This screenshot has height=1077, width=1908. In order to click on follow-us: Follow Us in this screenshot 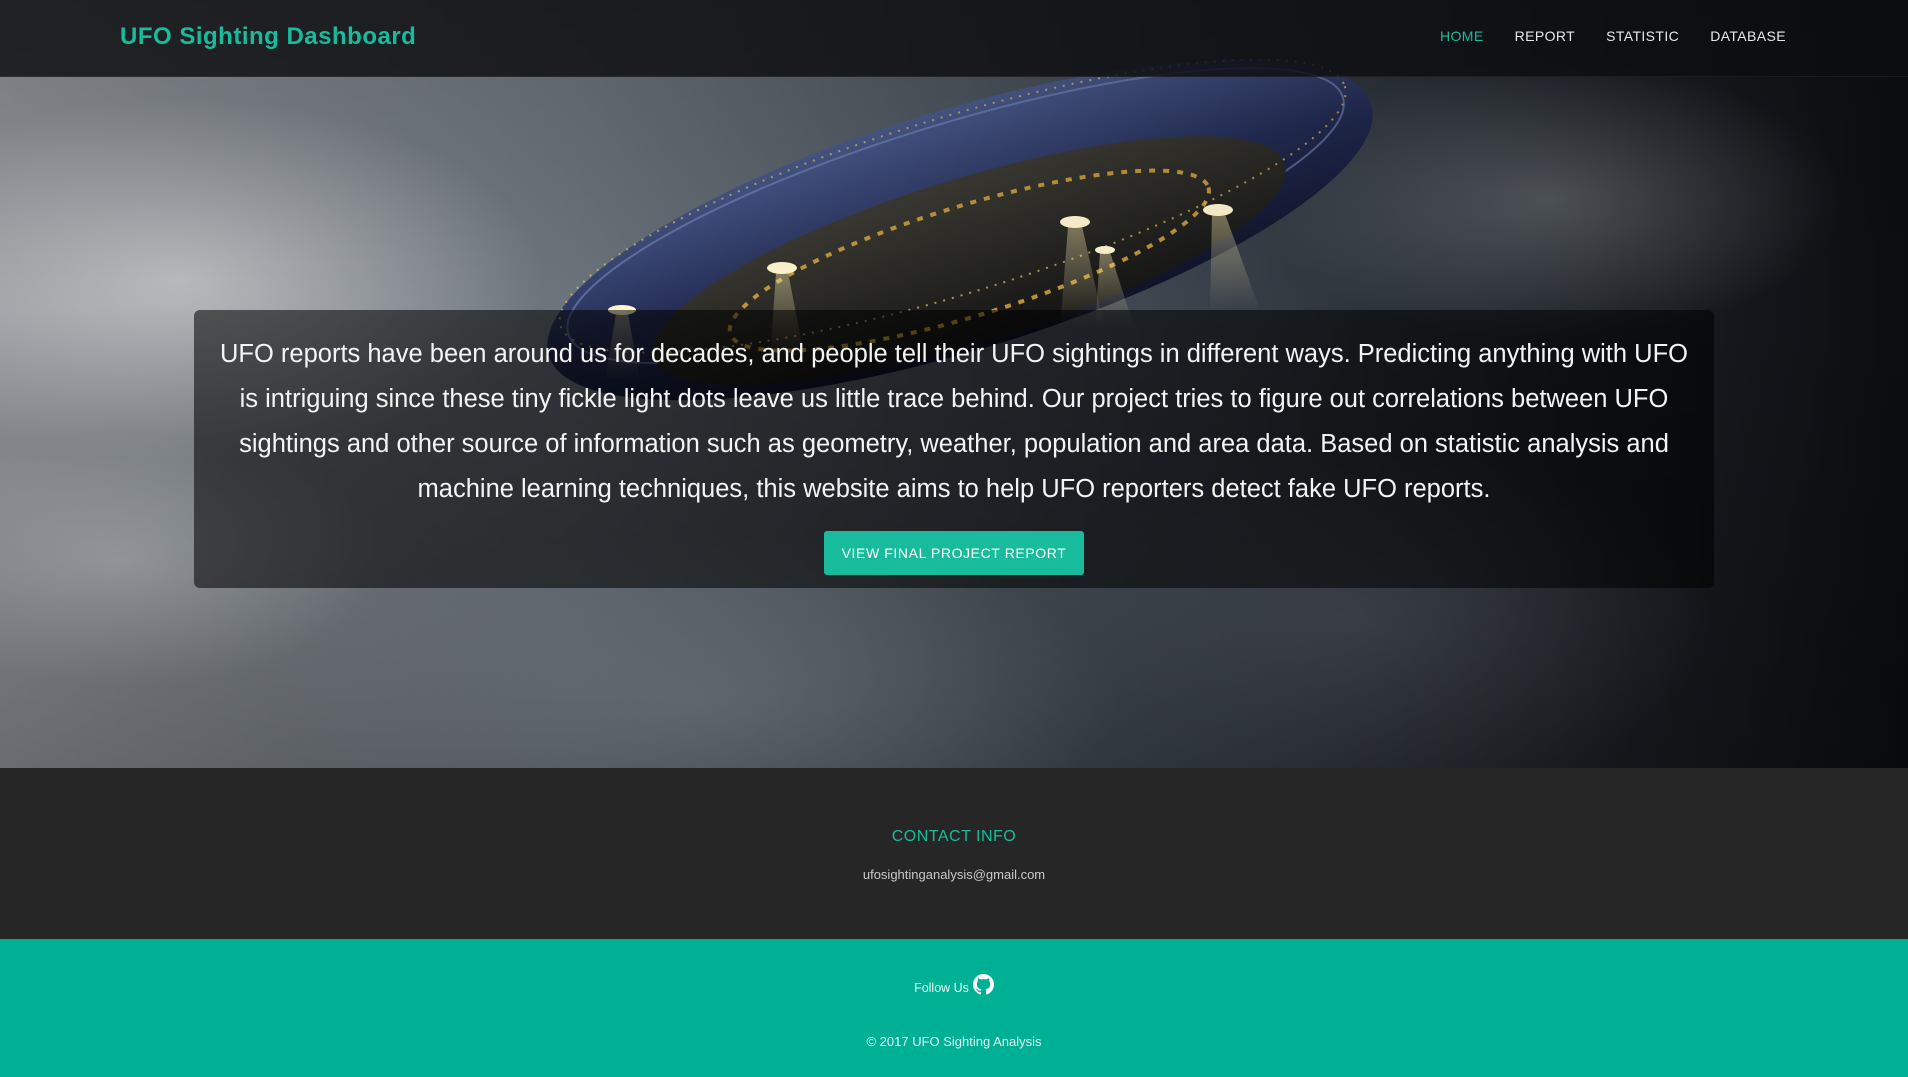, I will do `click(954, 984)`.